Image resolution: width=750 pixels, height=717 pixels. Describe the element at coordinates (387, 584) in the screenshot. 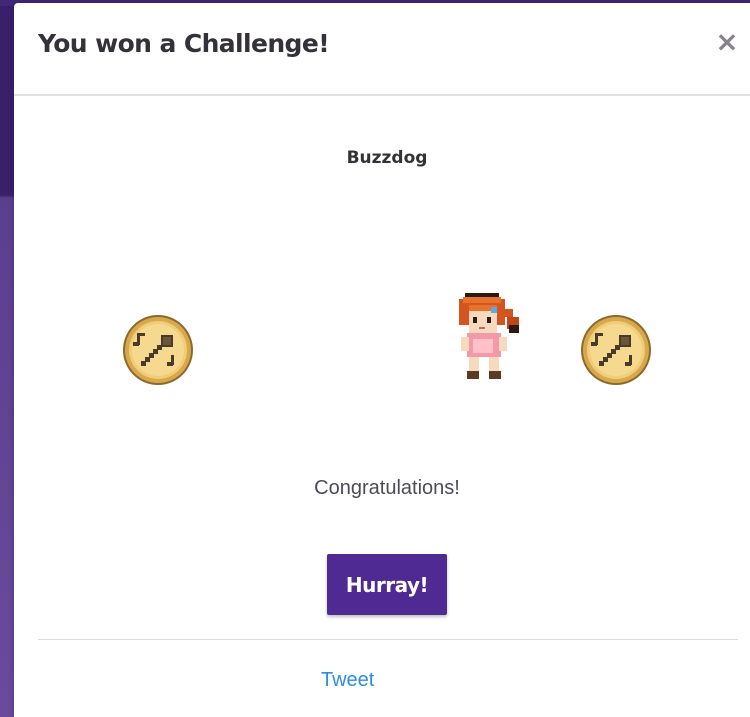

I see `hurray-button: Hurray!` at that location.